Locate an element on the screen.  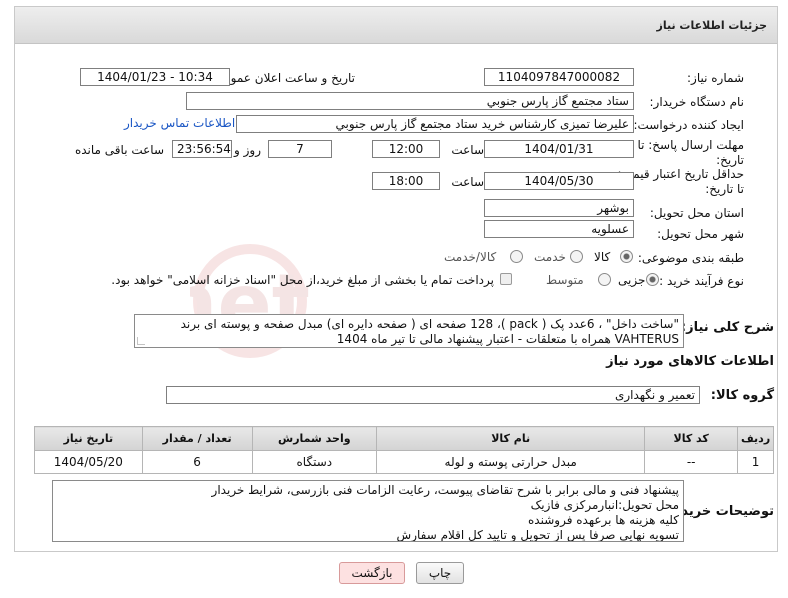
category-radio-service is located at coordinates (576, 256).